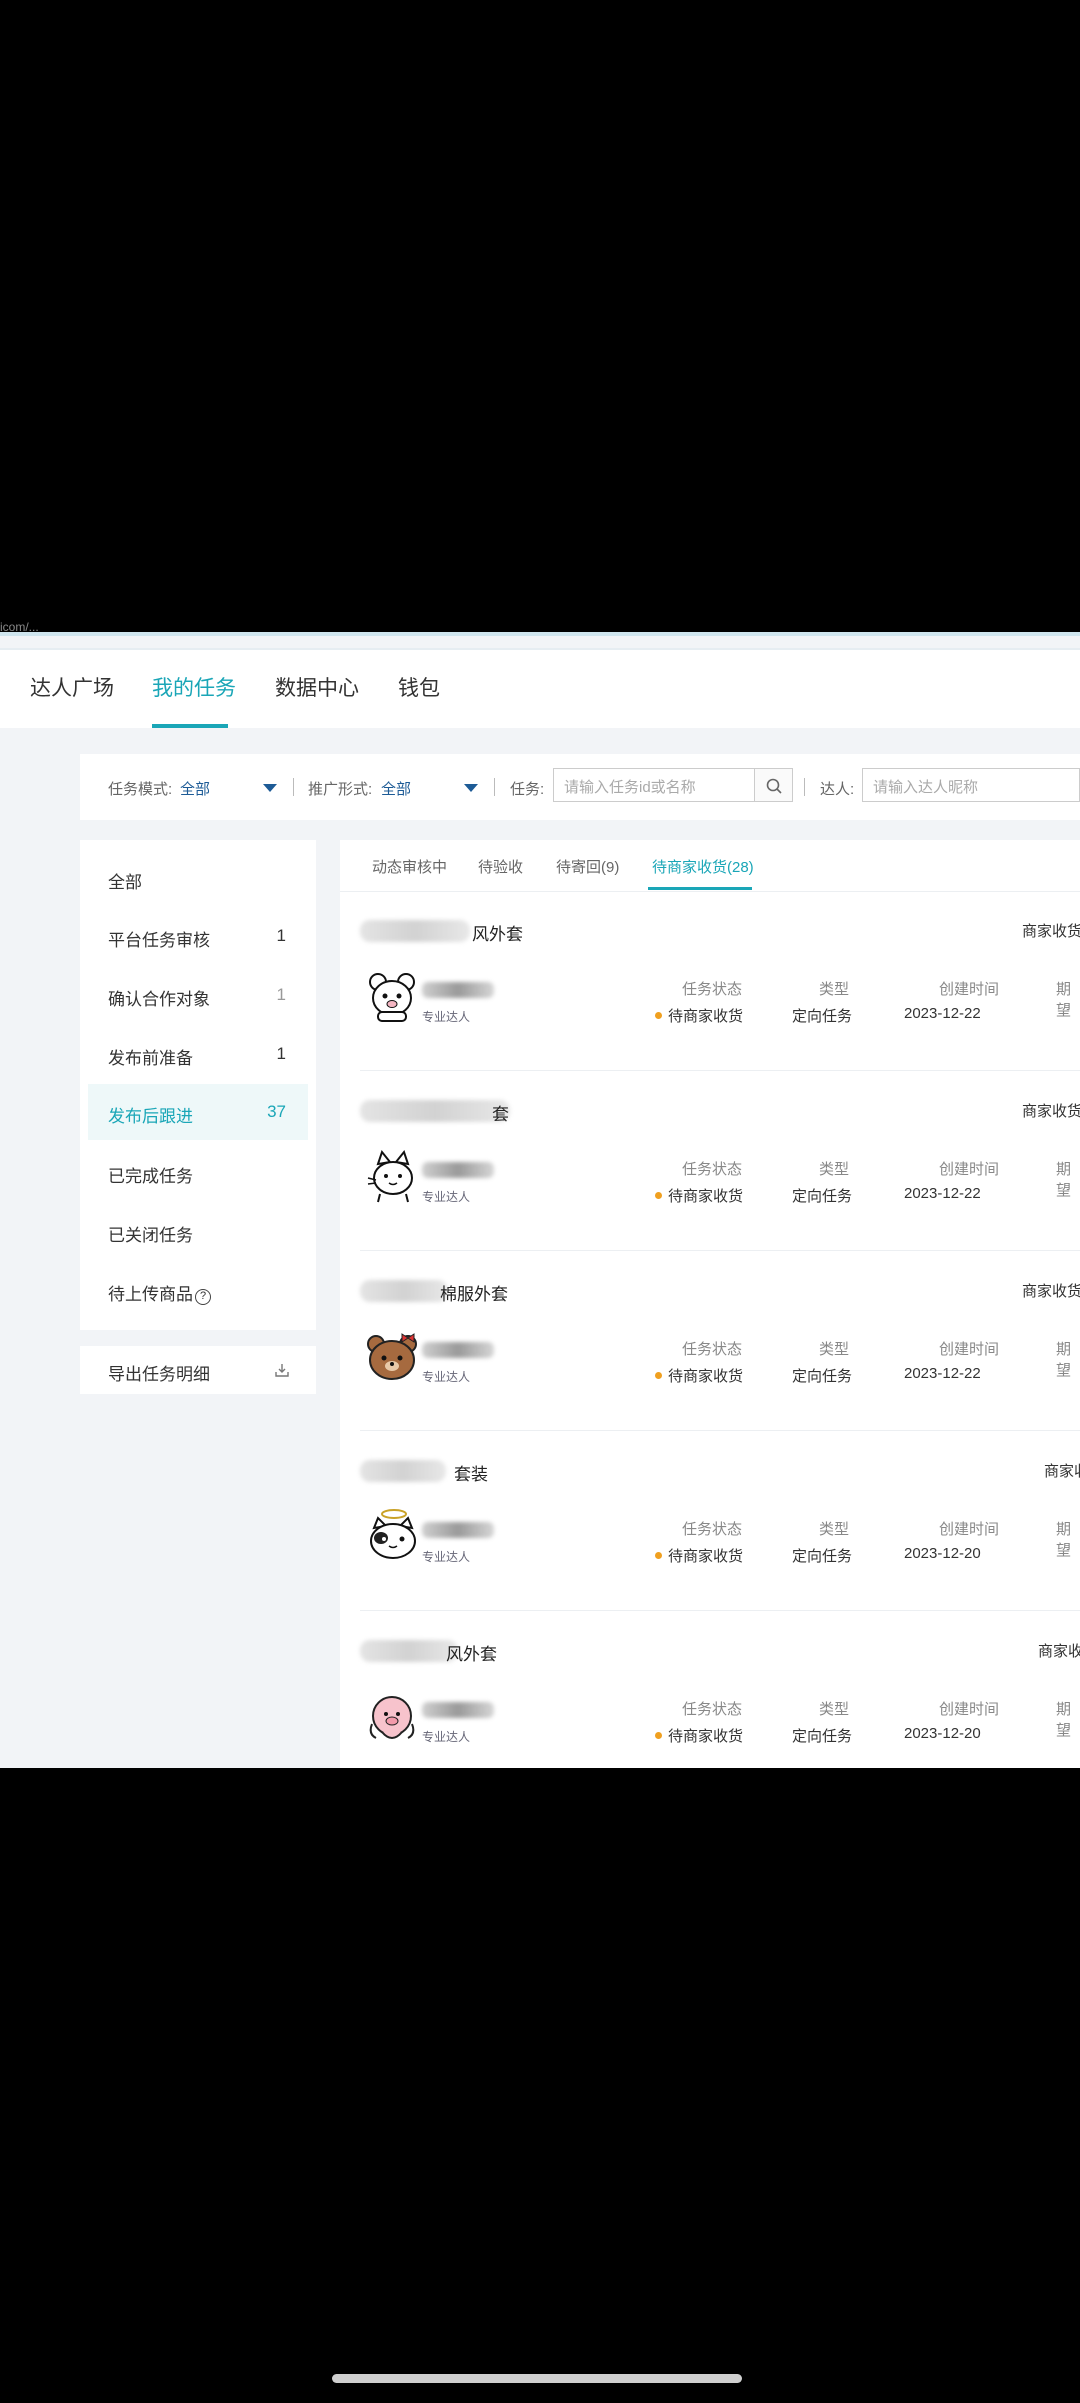 The image size is (1080, 2403). I want to click on mode-chevron-down-icon, so click(270, 788).